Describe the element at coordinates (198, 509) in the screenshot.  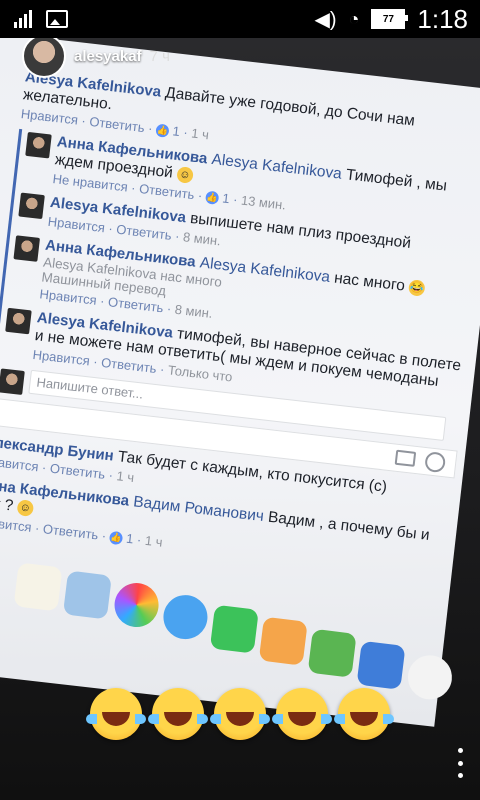
I see `mention-link: Вадим Романович` at that location.